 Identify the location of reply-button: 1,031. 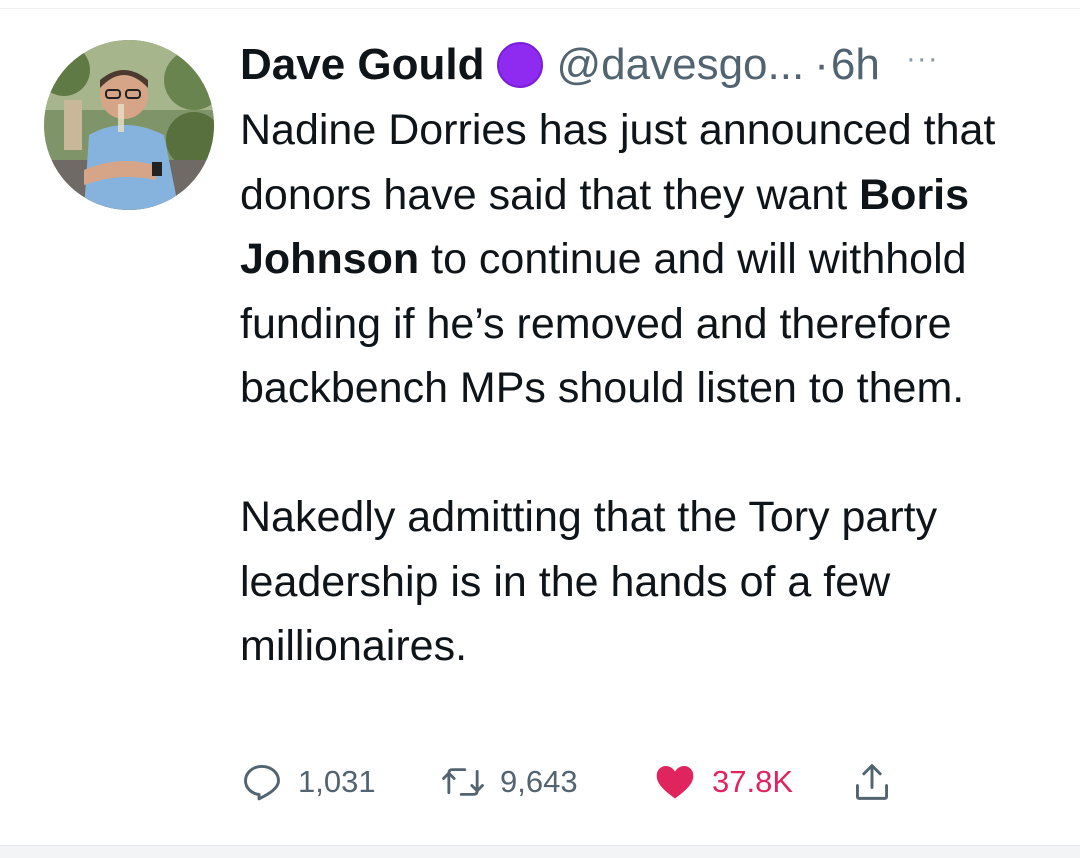
(308, 782).